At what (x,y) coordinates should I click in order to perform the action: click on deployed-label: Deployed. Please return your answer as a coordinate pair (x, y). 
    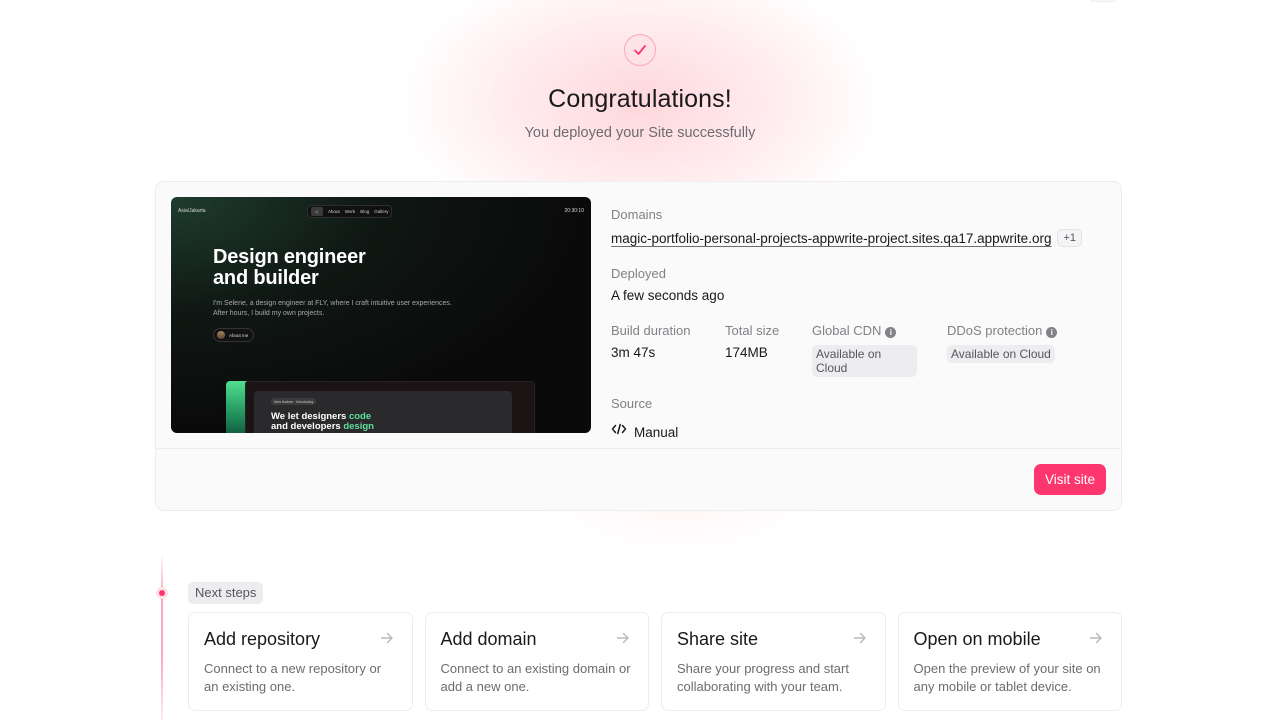
    Looking at the image, I should click on (638, 273).